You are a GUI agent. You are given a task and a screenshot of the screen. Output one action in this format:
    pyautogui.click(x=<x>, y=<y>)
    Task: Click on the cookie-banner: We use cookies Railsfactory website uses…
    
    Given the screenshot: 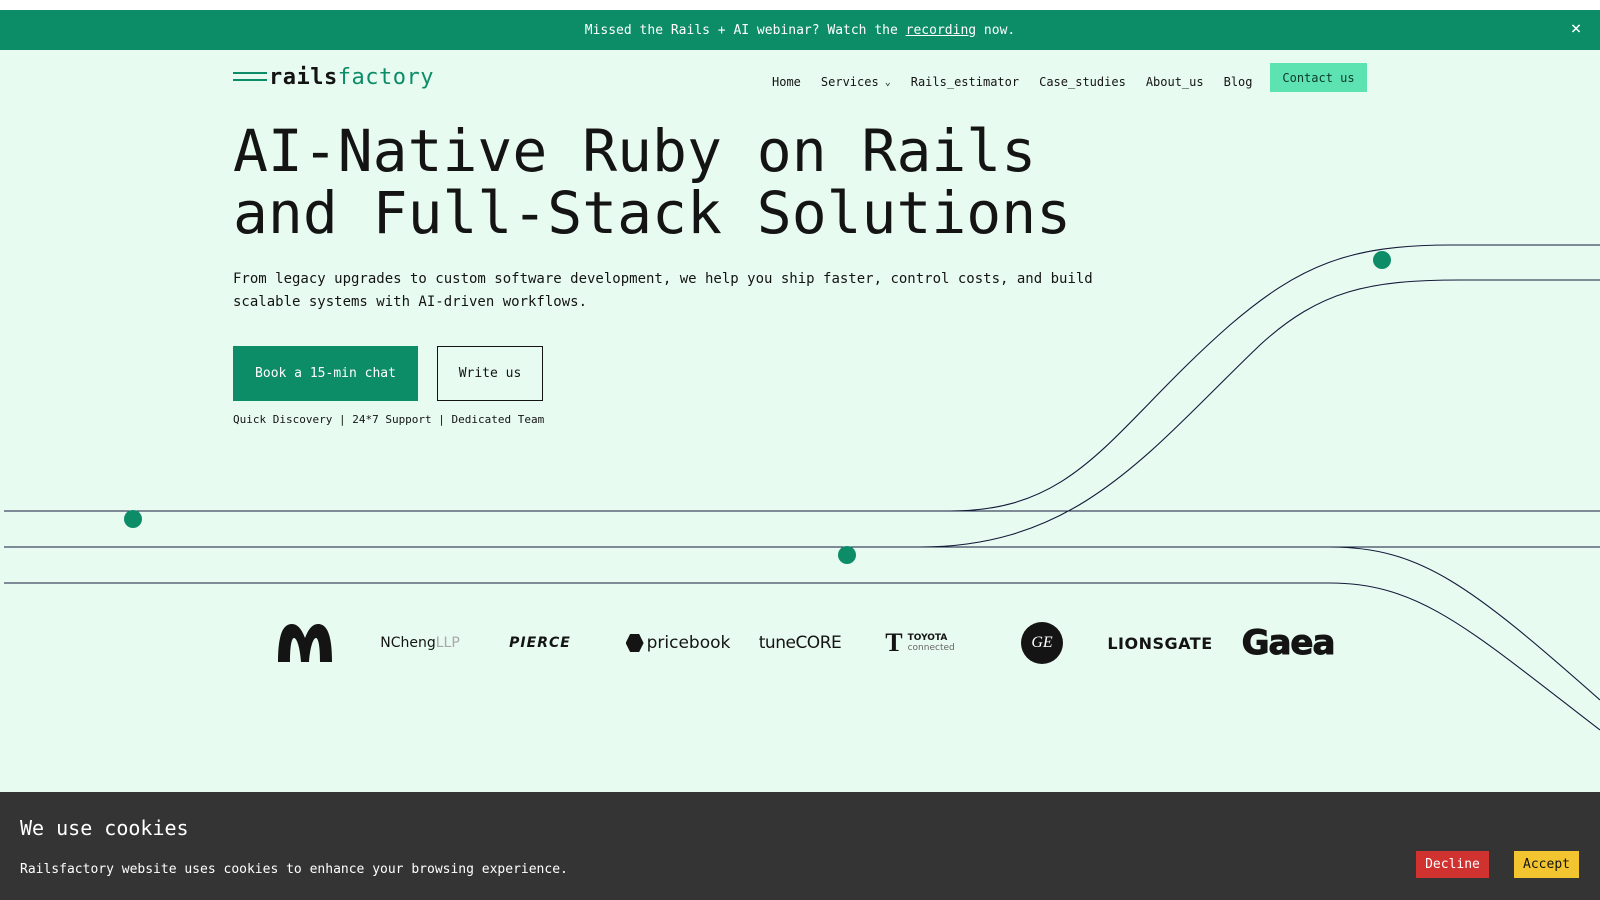 What is the action you would take?
    pyautogui.click(x=800, y=846)
    